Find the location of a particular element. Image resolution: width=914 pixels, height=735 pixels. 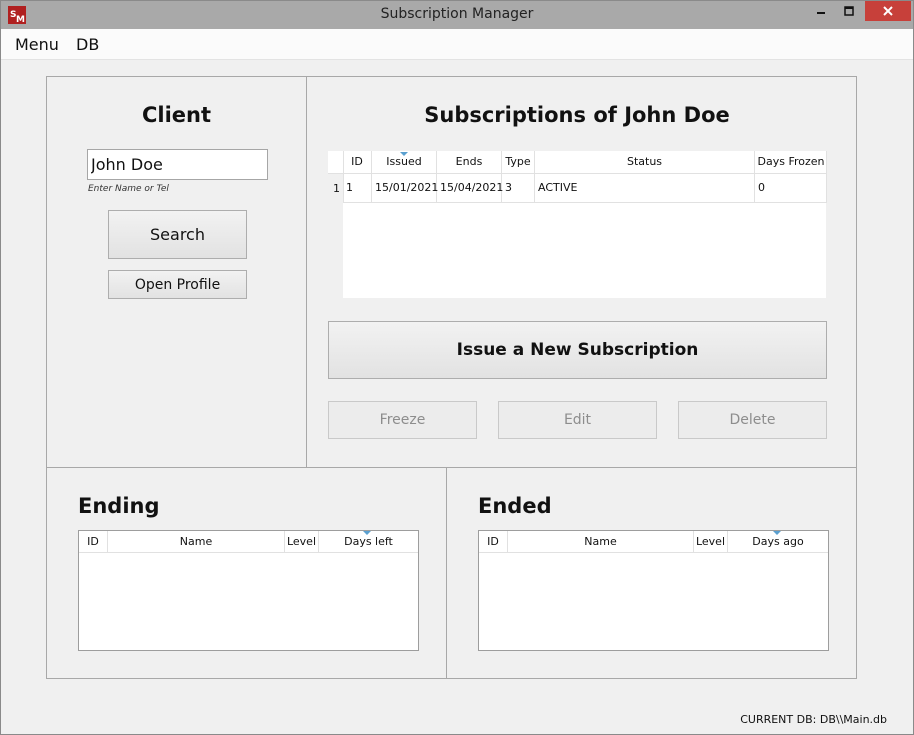

ending-panel: Ending ID Name Level Days left is located at coordinates (246, 573).